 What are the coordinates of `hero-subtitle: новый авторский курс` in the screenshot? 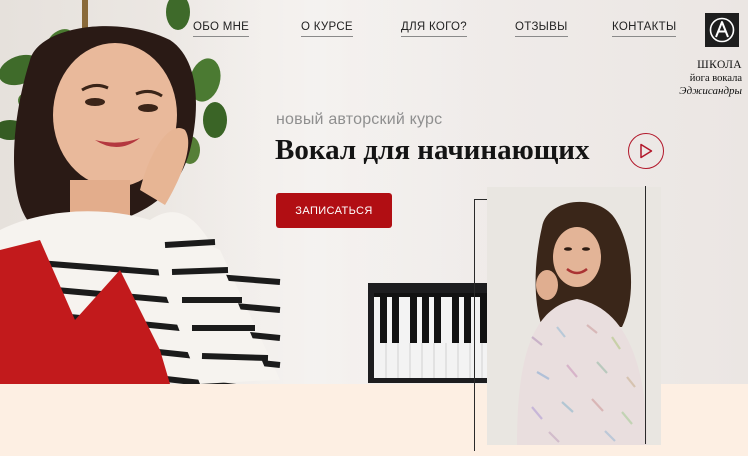 It's located at (359, 119).